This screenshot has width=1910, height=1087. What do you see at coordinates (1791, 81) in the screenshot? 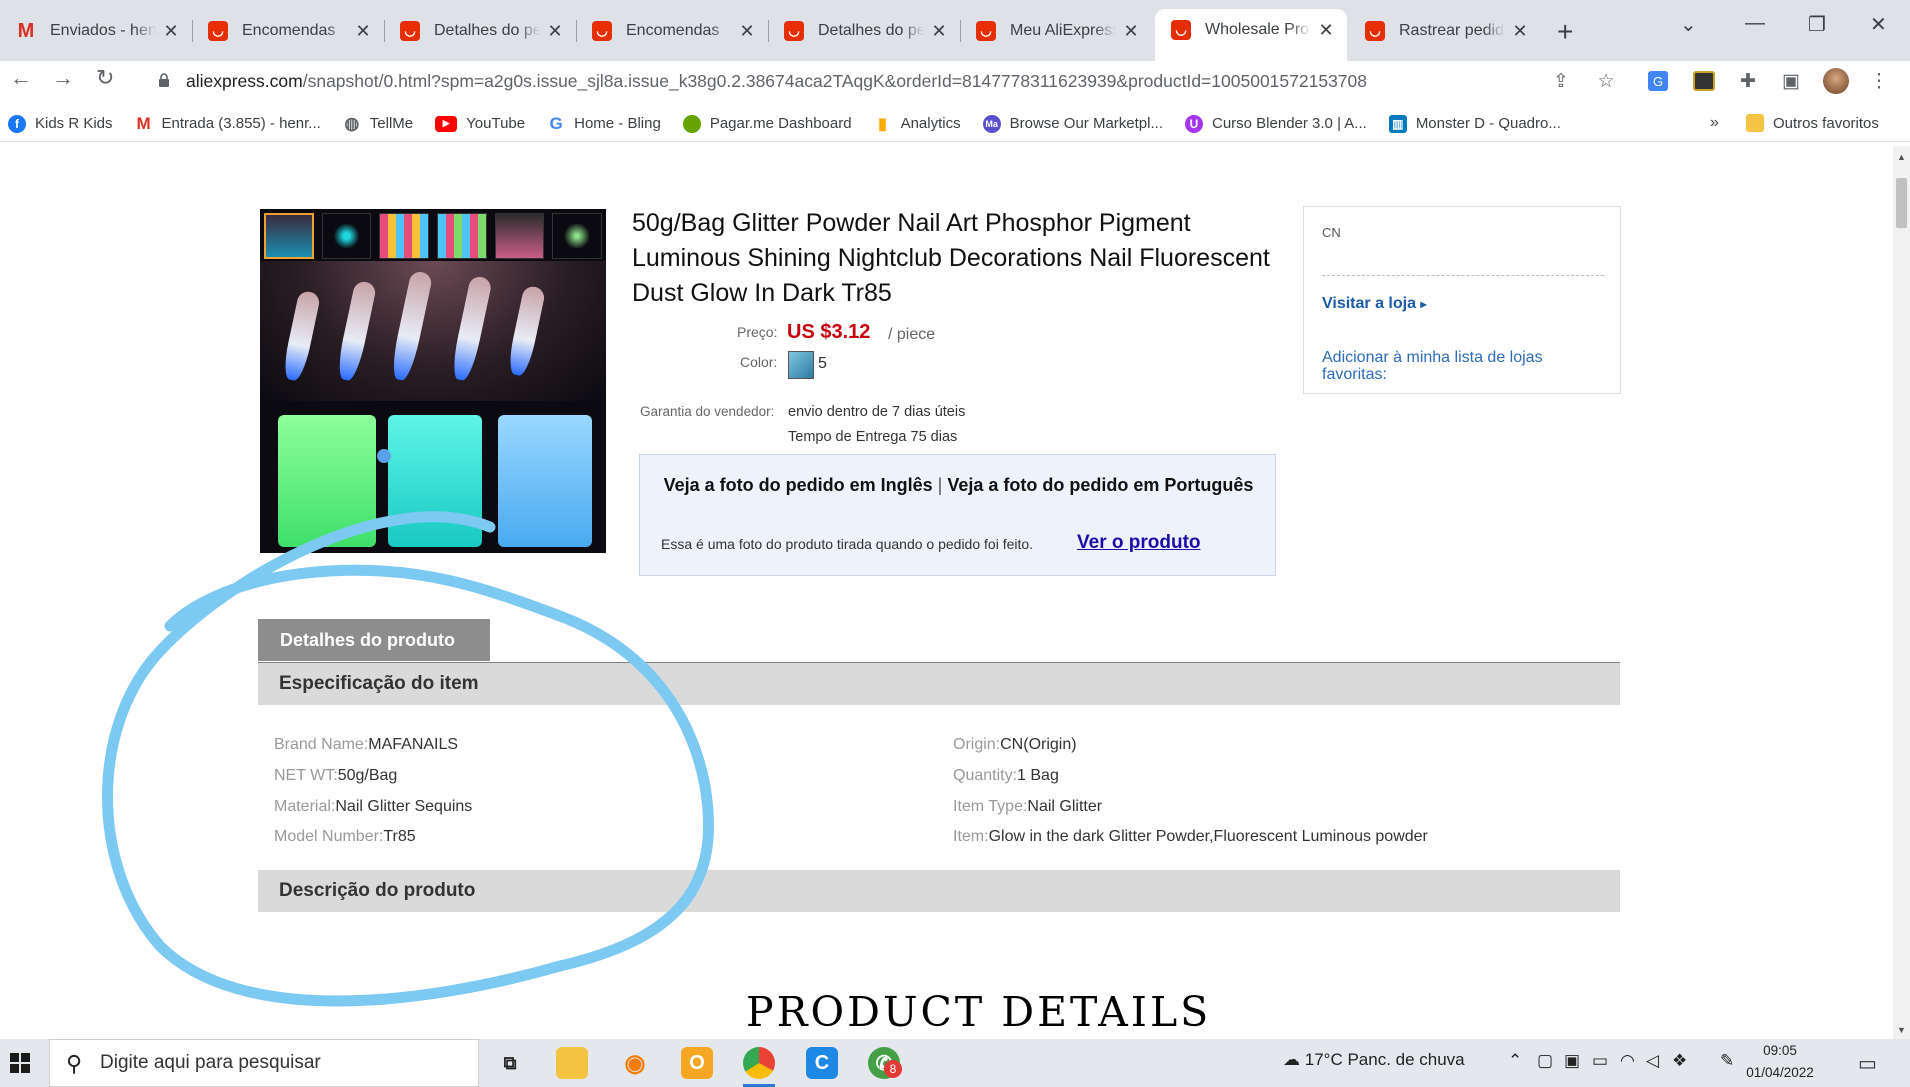
I see `side-panel-icon: ▣` at bounding box center [1791, 81].